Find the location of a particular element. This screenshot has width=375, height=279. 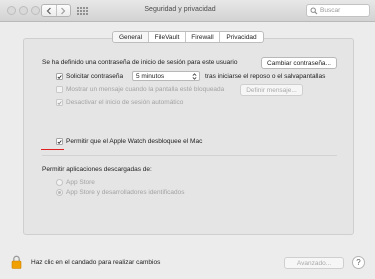

disable-autologin-checkbox is located at coordinates (59, 102).